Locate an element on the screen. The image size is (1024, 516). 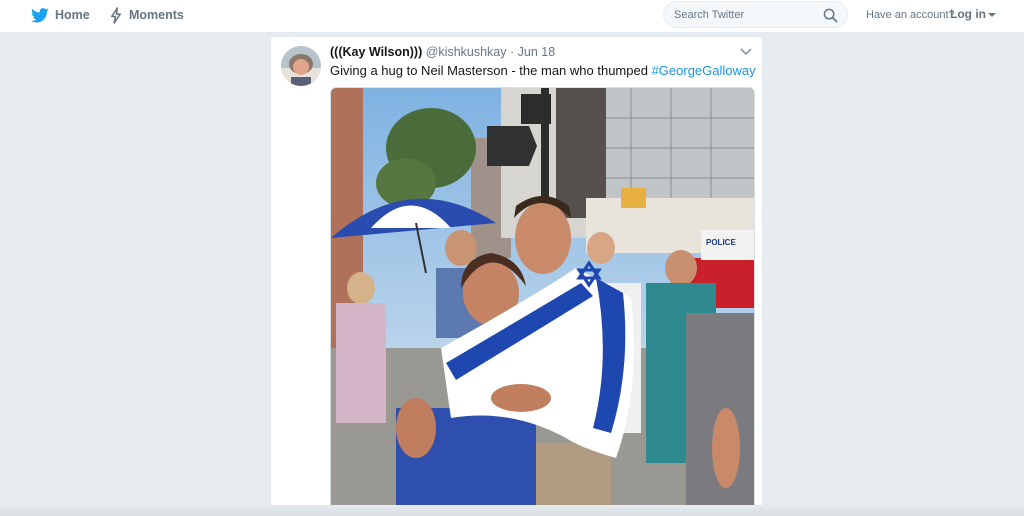
nav-home-link: Home is located at coordinates (60, 15).